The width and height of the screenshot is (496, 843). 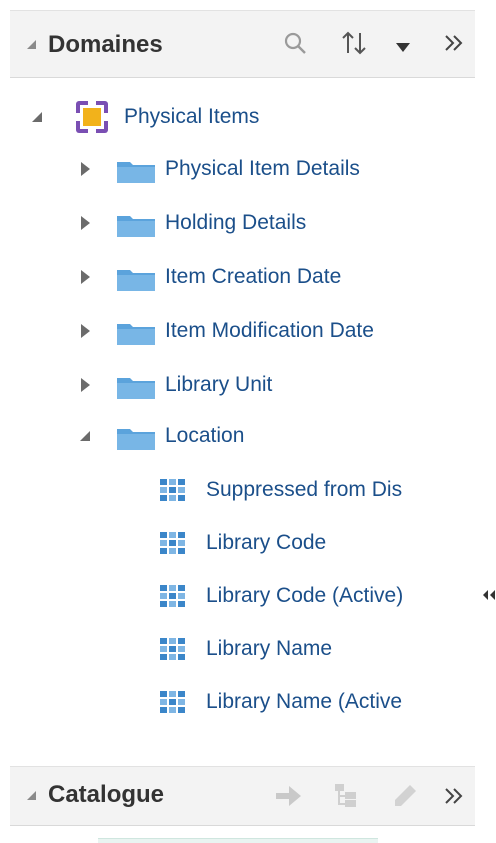 What do you see at coordinates (489, 597) in the screenshot?
I see `collapse-pane-icon` at bounding box center [489, 597].